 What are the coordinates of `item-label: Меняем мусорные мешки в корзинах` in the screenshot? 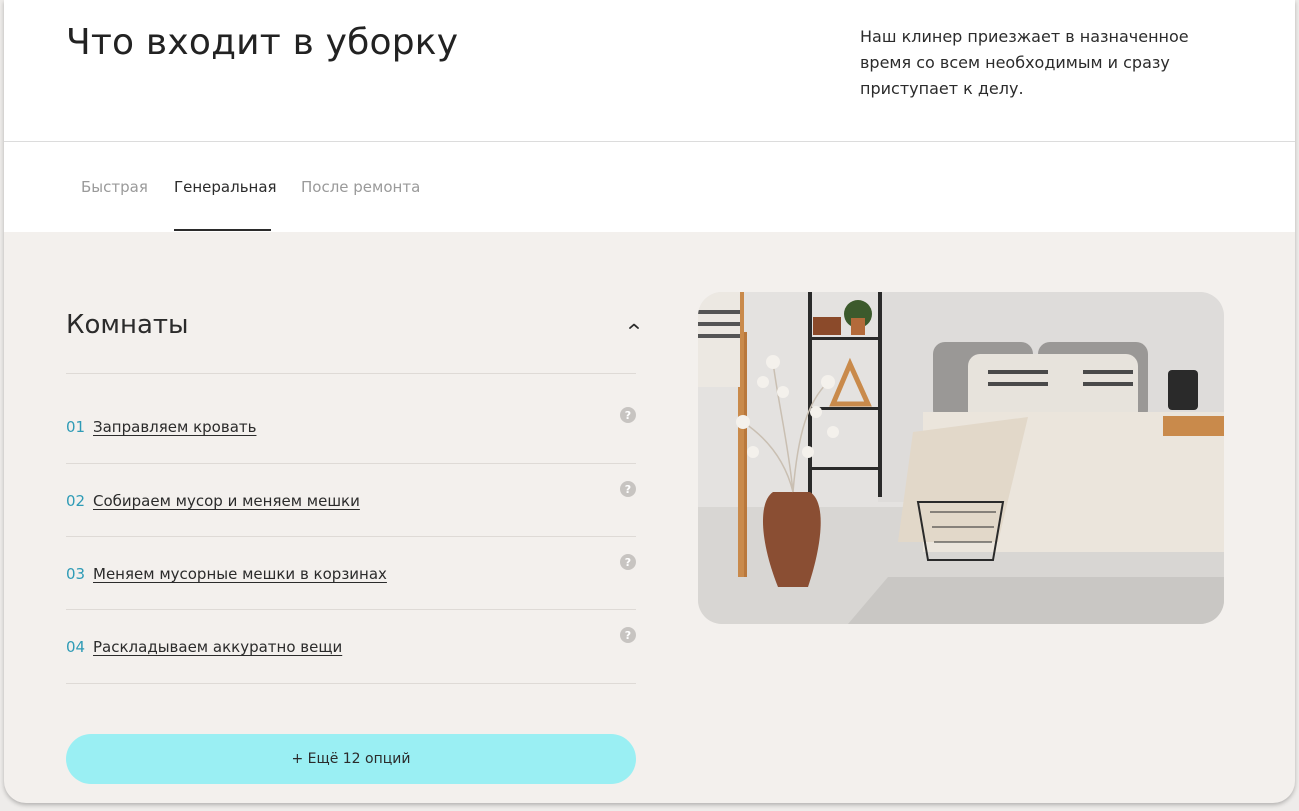 It's located at (240, 574).